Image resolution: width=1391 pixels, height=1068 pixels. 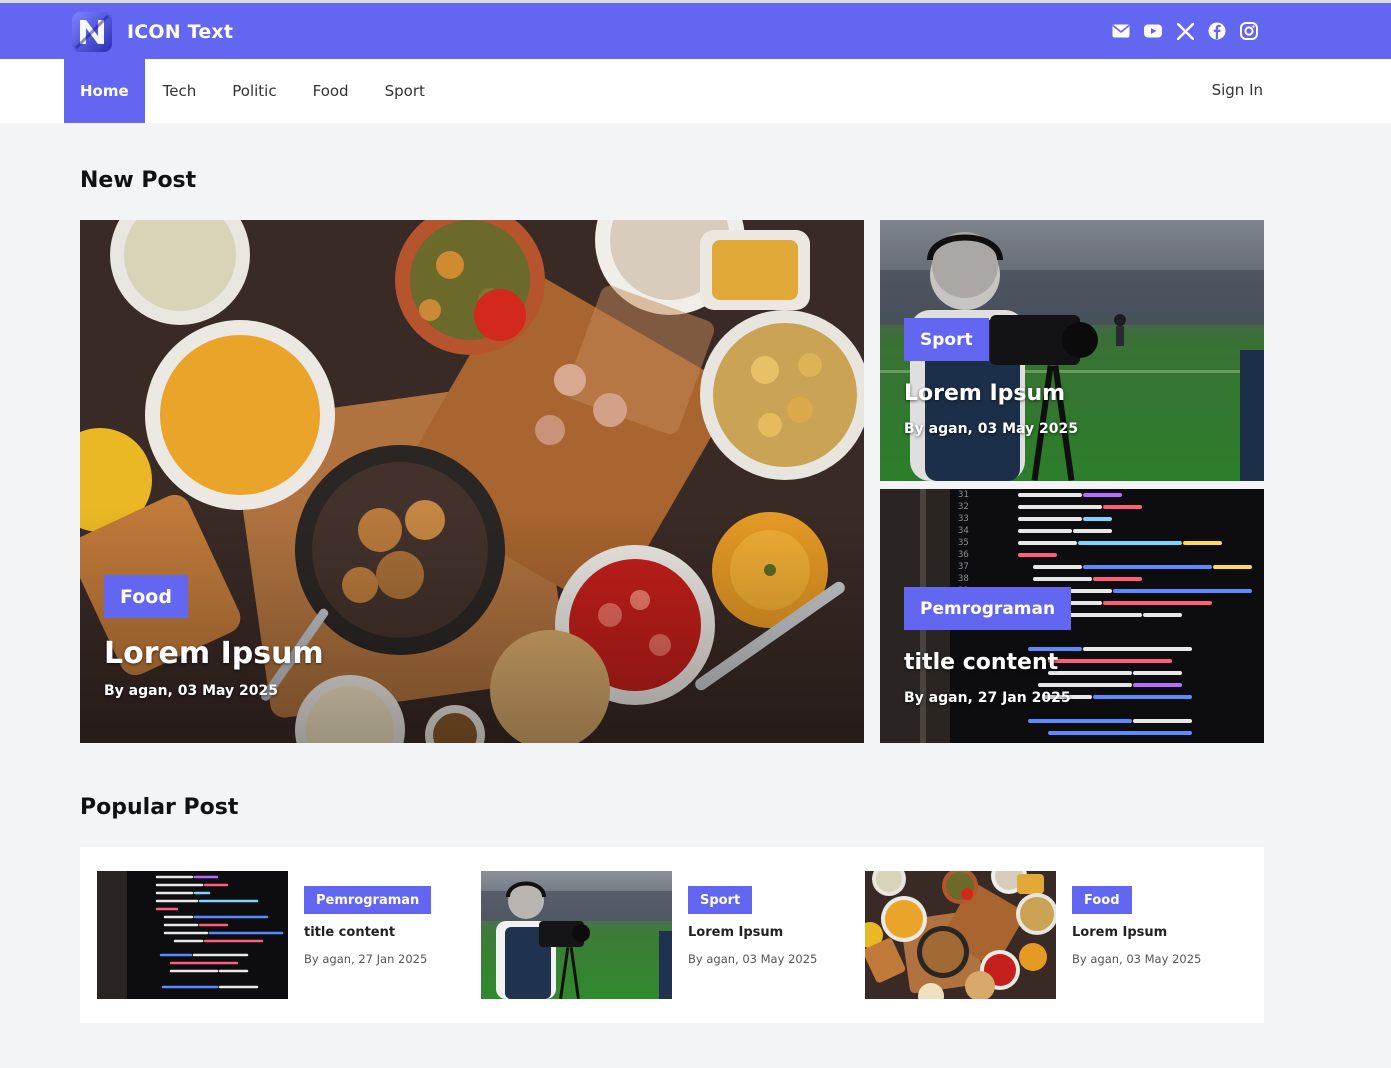 I want to click on nav-item-politic: Politic, so click(x=254, y=91).